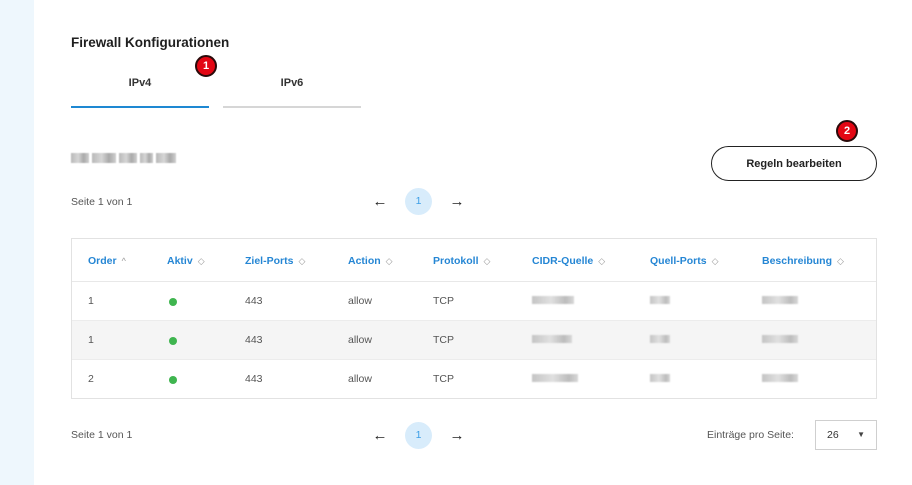 This screenshot has height=485, width=912. Describe the element at coordinates (275, 261) in the screenshot. I see `column-header-target-ports: Ziel-Ports ◇` at that location.